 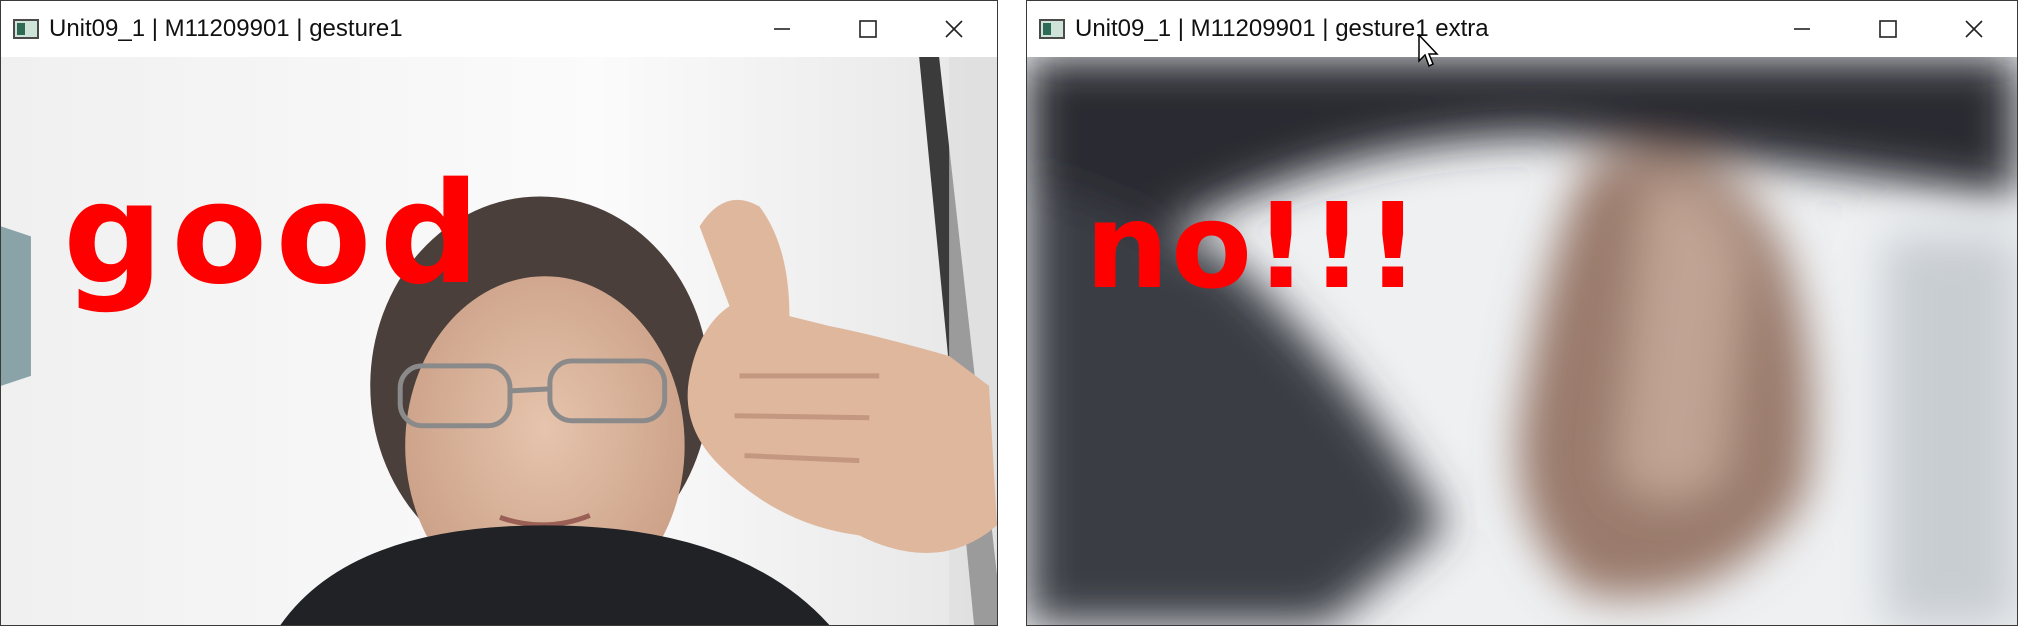 I want to click on window-title: Unit09_1 | M11209901 | gesture1, so click(x=226, y=28).